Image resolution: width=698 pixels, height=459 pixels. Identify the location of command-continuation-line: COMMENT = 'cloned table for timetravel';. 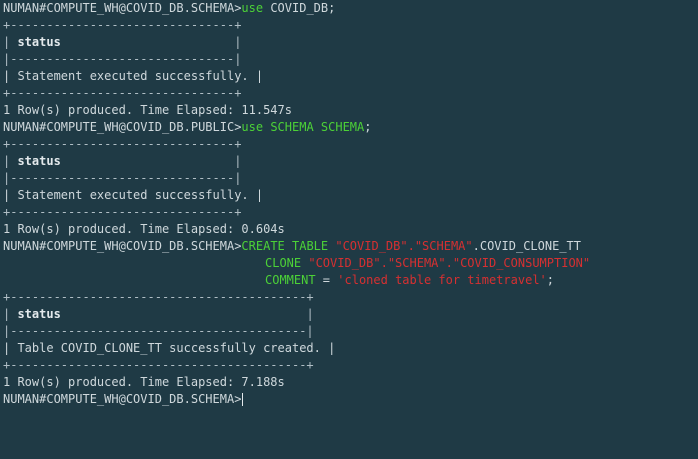
(349, 280).